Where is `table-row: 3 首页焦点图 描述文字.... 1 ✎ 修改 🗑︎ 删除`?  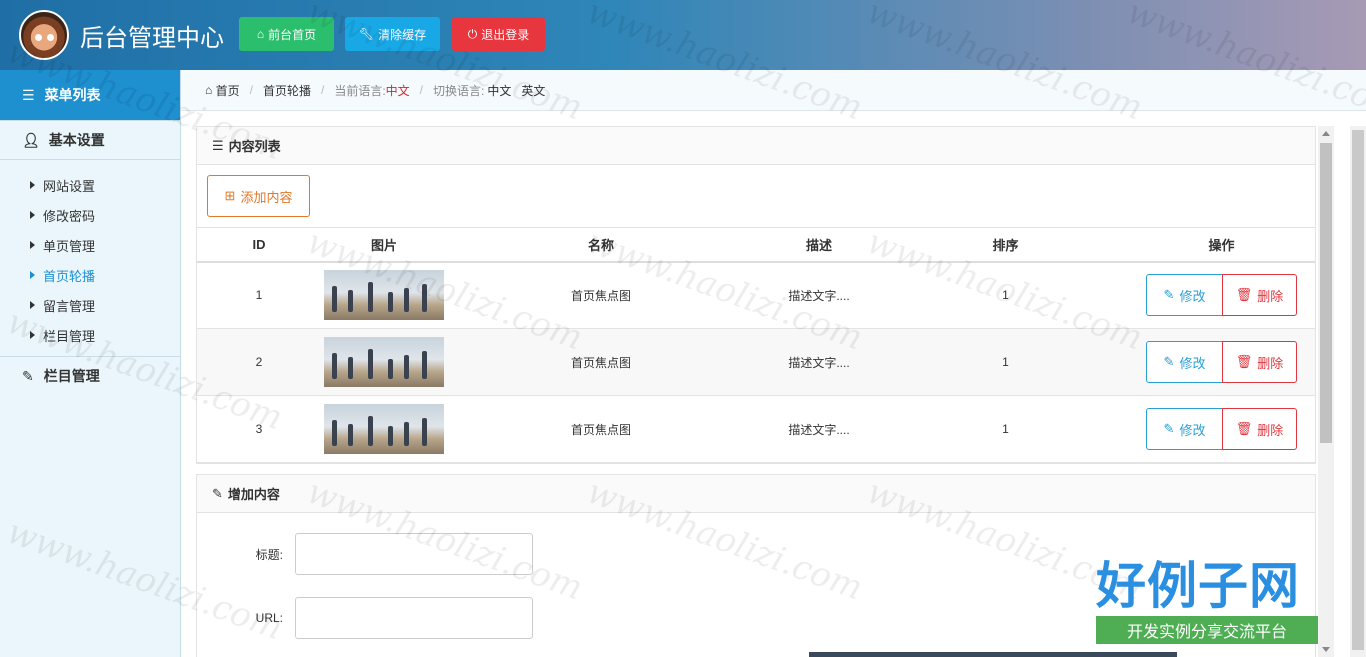
table-row: 3 首页焦点图 描述文字.... 1 ✎ 修改 🗑︎ 删除 is located at coordinates (756, 429).